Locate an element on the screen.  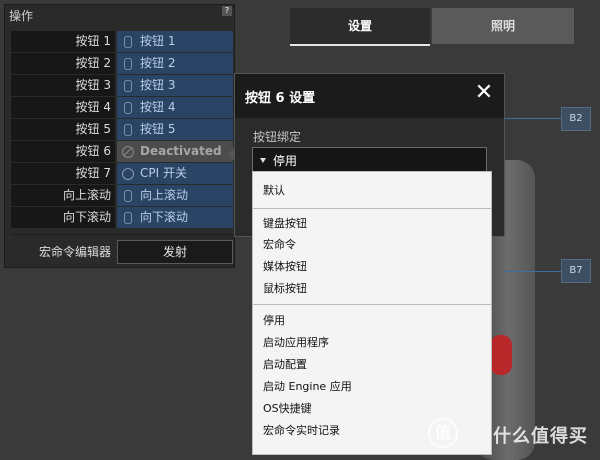
table-row: 向上滚动 向上滚动 is located at coordinates (122, 196).